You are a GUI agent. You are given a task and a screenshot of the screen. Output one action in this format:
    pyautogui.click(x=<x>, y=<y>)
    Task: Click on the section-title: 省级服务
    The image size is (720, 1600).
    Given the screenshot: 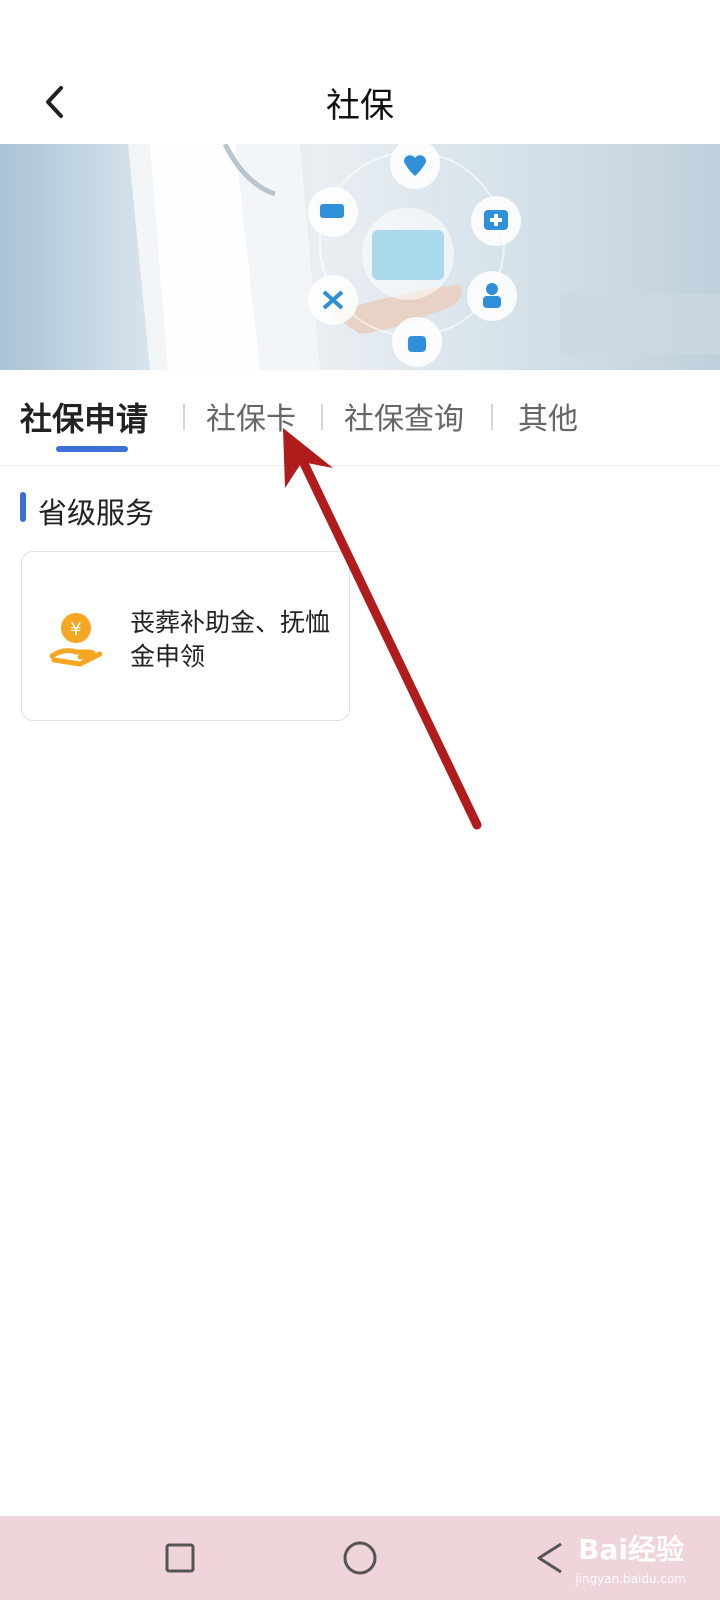 What is the action you would take?
    pyautogui.click(x=96, y=513)
    